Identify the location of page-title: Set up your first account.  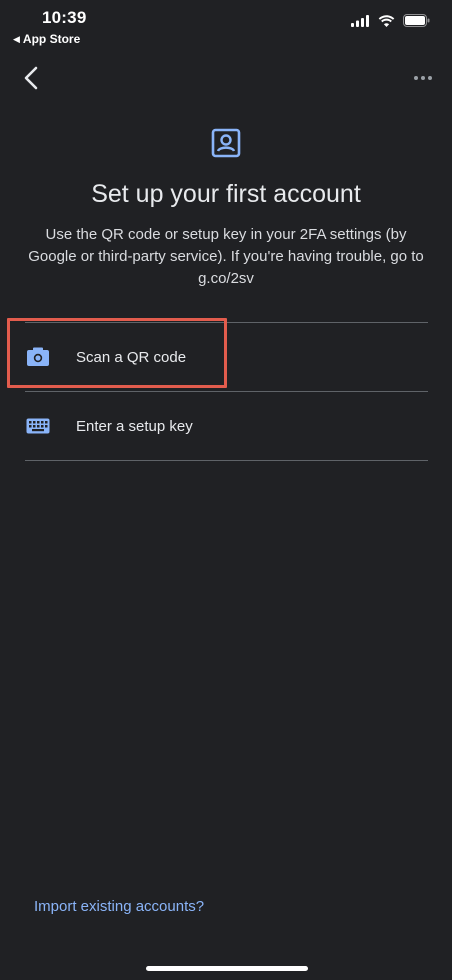
(226, 194).